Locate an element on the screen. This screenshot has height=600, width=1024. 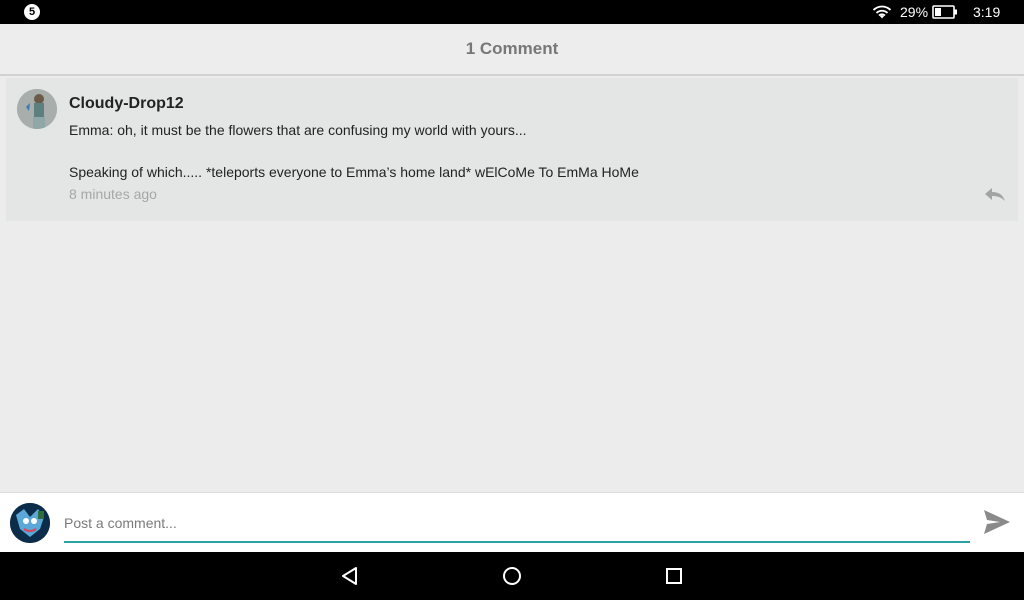
home-icon is located at coordinates (512, 578).